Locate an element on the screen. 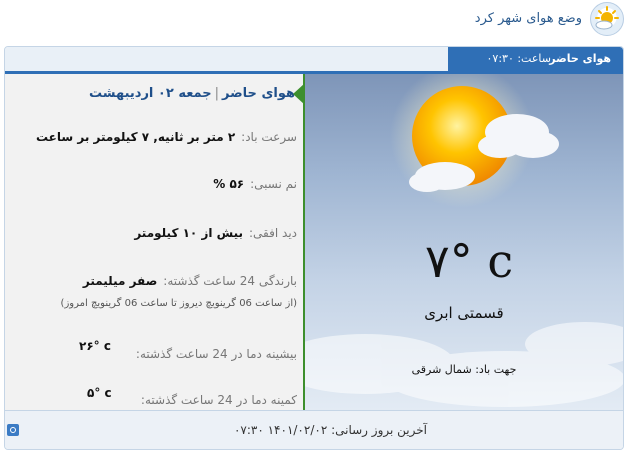  heading-title: هوای حاضر is located at coordinates (258, 93).